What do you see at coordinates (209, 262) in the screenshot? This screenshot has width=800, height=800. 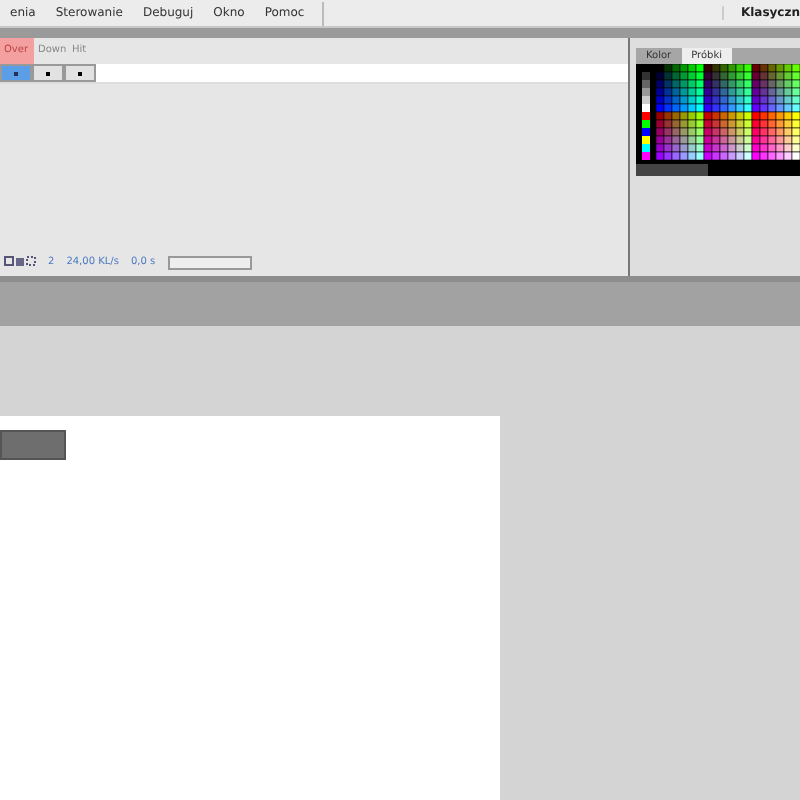 I see `horizontal-scrollbar` at bounding box center [209, 262].